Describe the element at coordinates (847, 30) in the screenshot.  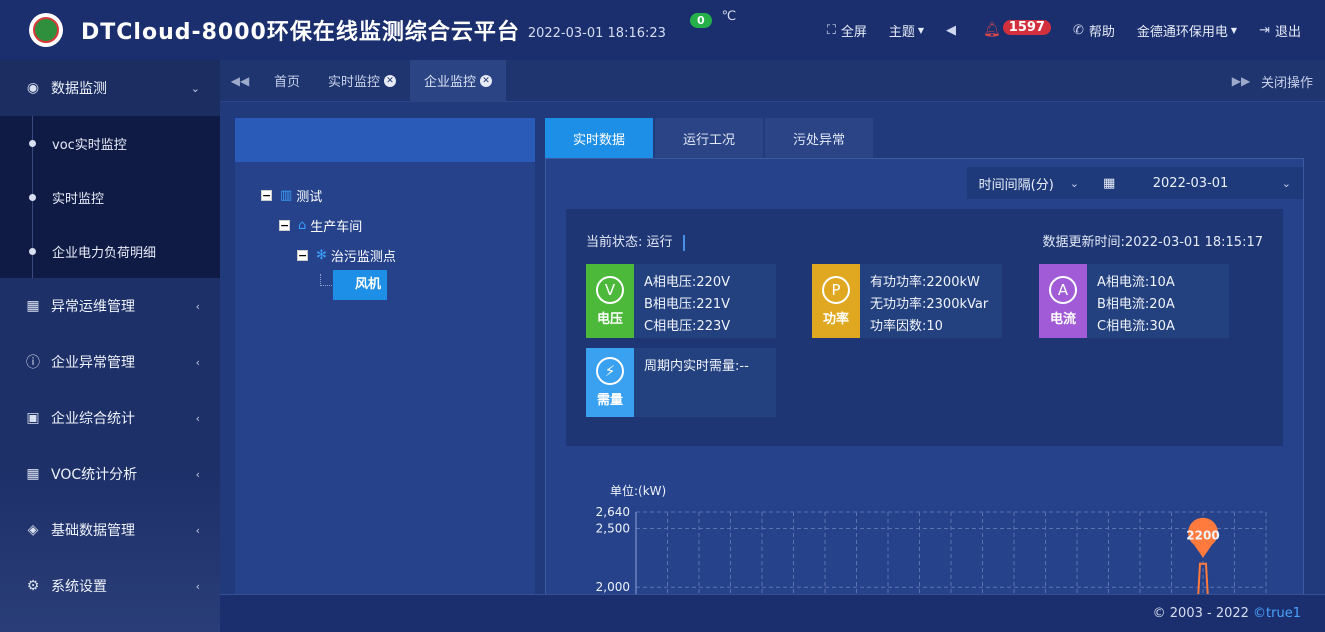
I see `fullscreen-button: ⛶ 全屏` at that location.